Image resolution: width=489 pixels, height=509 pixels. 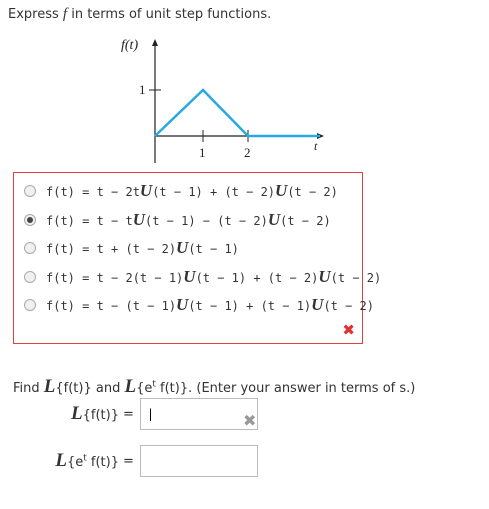 What do you see at coordinates (142, 247) in the screenshot?
I see `choice-3-text: f(t) = t + (t − 2)U(t − 1)` at bounding box center [142, 247].